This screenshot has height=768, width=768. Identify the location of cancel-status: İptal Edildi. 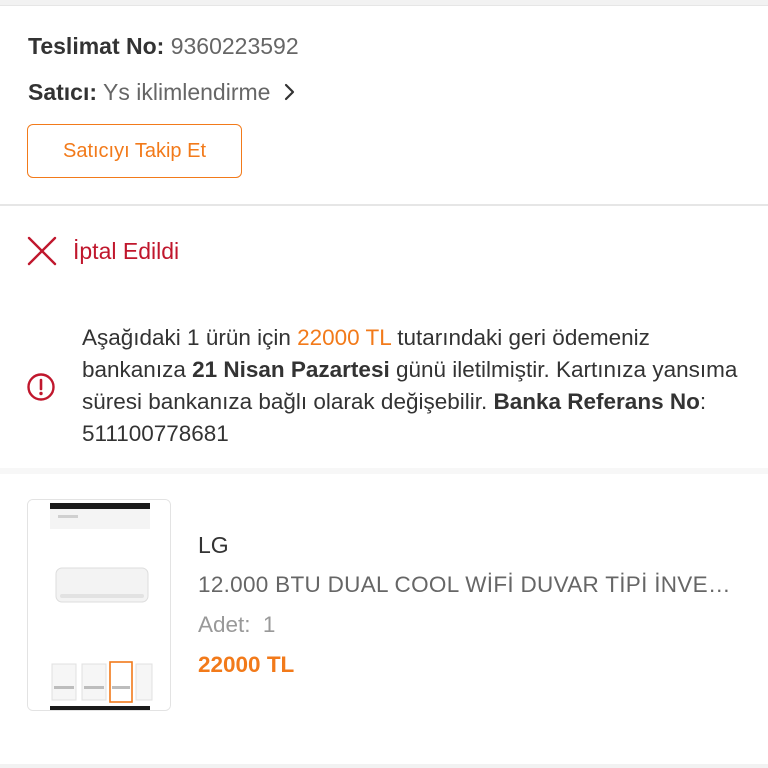
(102, 251).